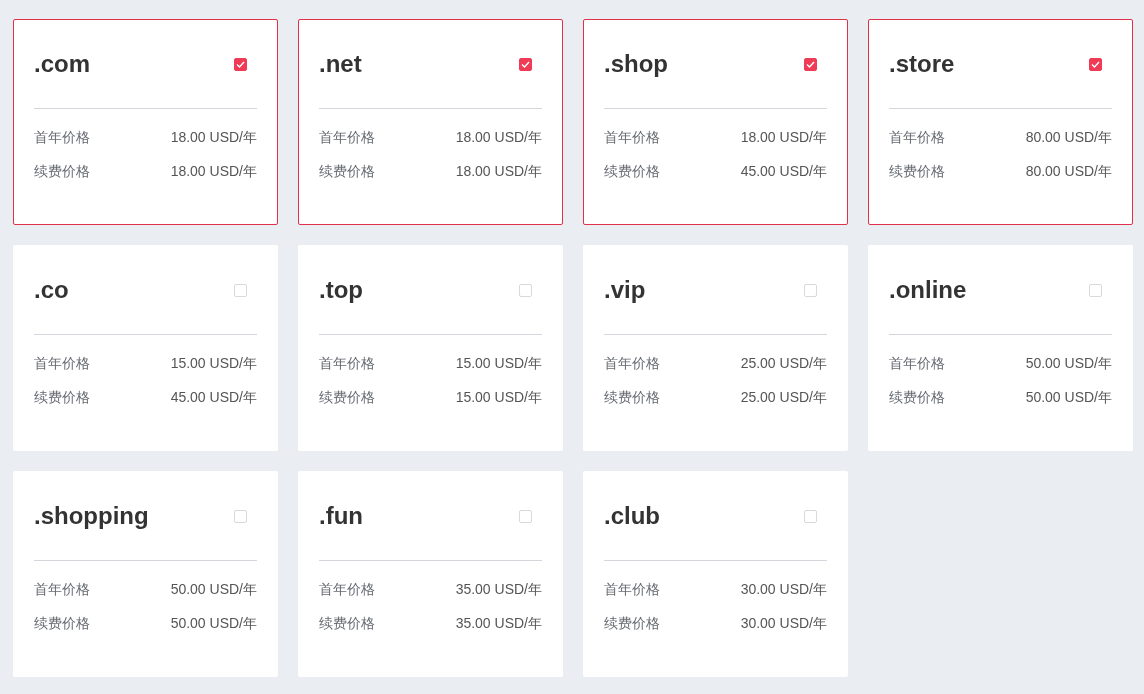 The width and height of the screenshot is (1144, 694). Describe the element at coordinates (922, 64) in the screenshot. I see `domain-name: .store` at that location.